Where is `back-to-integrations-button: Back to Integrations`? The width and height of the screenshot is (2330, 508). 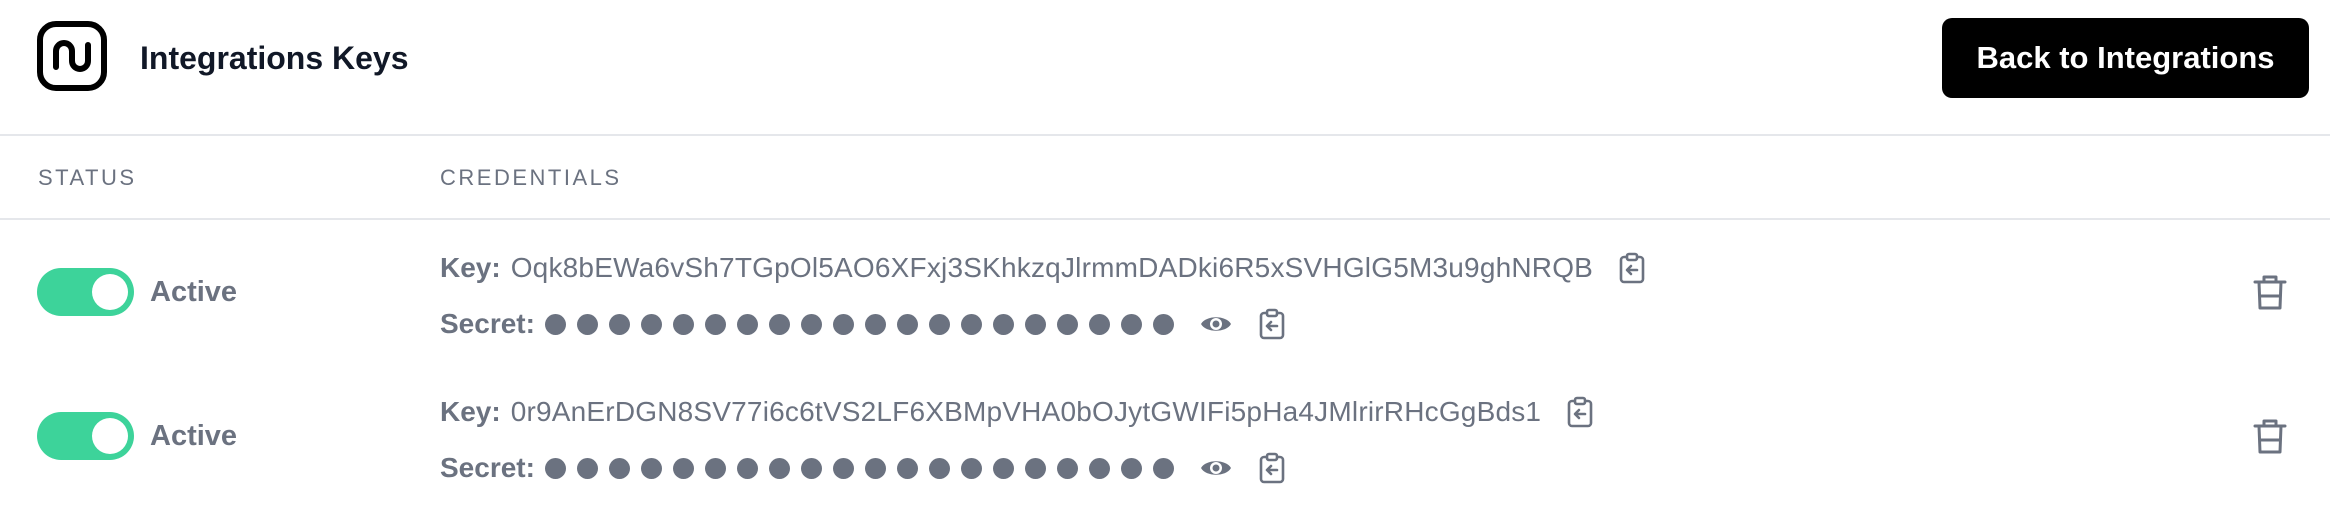
back-to-integrations-button: Back to Integrations is located at coordinates (2125, 58).